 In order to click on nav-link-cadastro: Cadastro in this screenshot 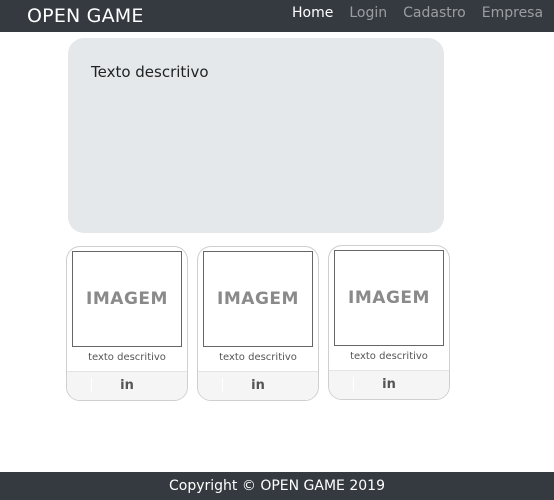, I will do `click(434, 13)`.